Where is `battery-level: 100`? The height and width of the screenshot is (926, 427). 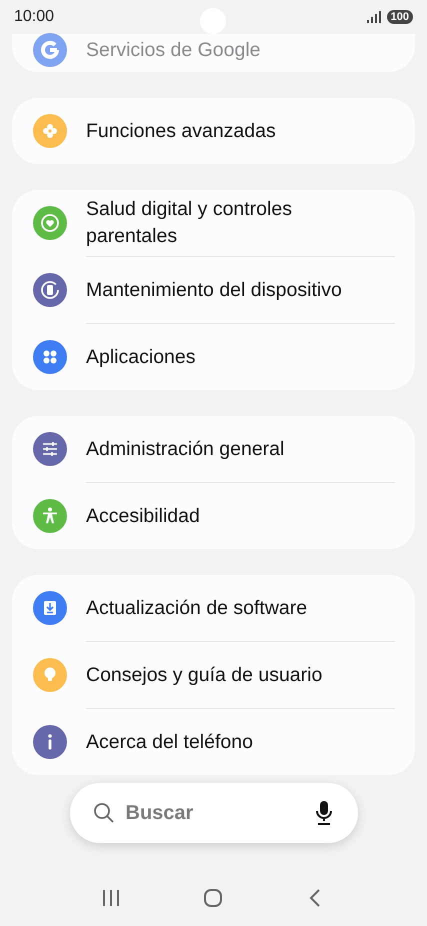
battery-level: 100 is located at coordinates (399, 17).